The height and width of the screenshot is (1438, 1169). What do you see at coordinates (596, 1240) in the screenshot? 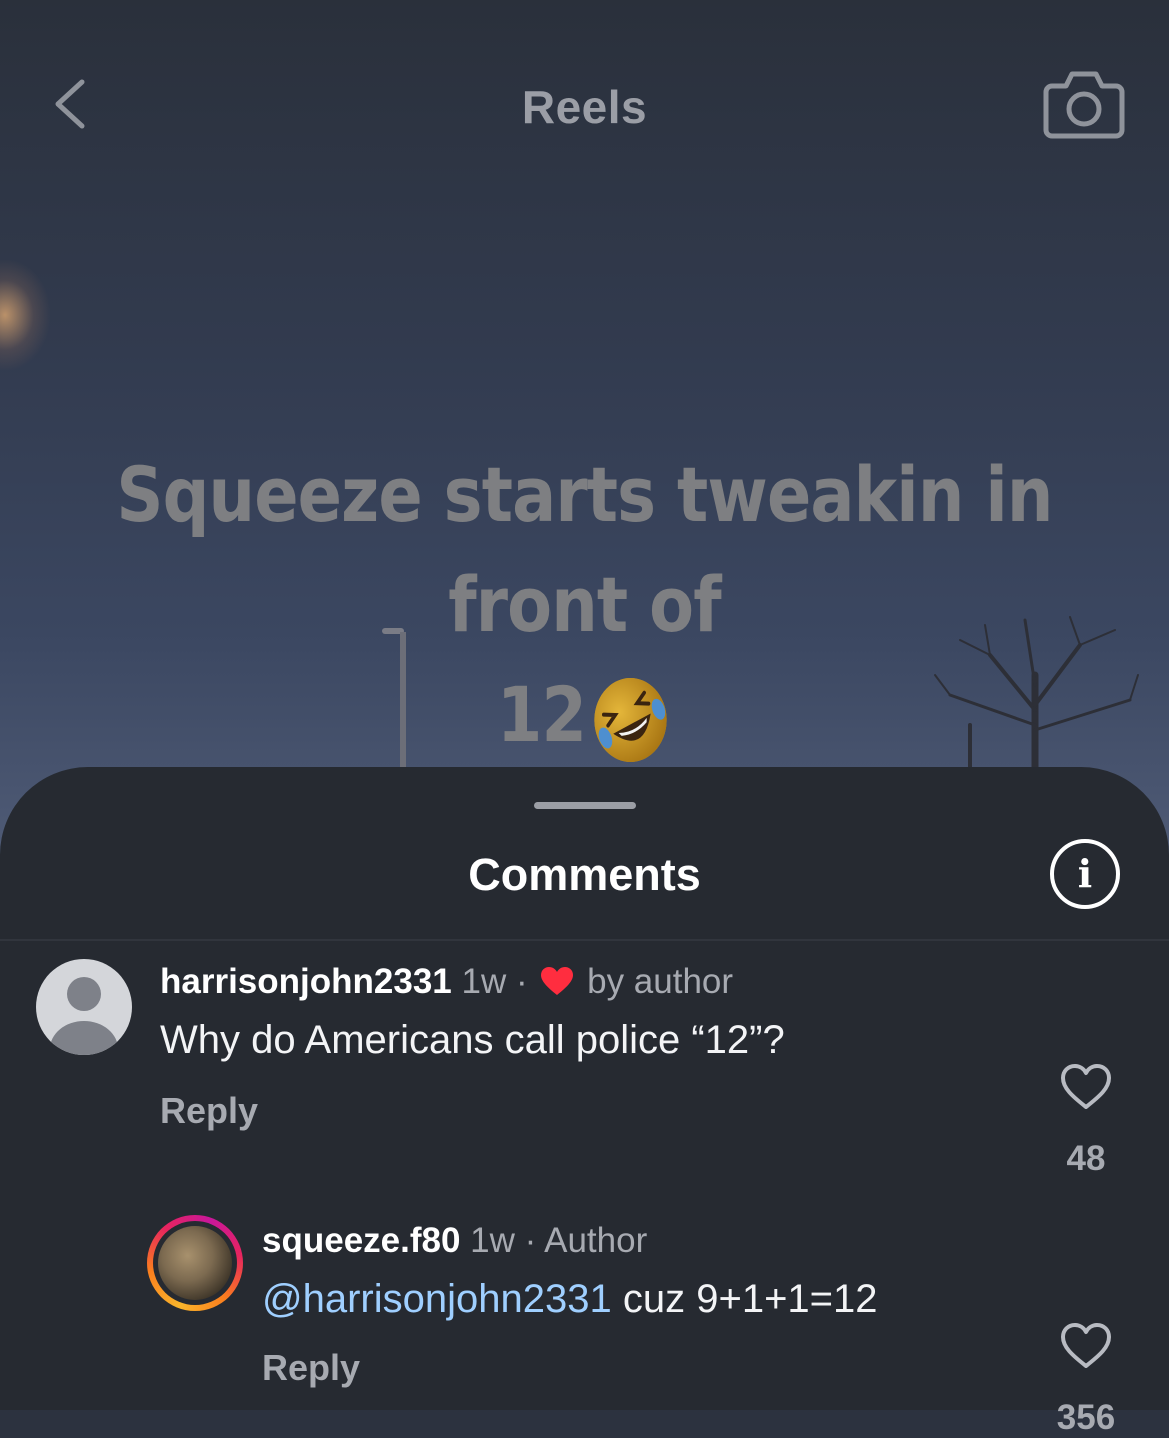
I see `author-badge: Author` at bounding box center [596, 1240].